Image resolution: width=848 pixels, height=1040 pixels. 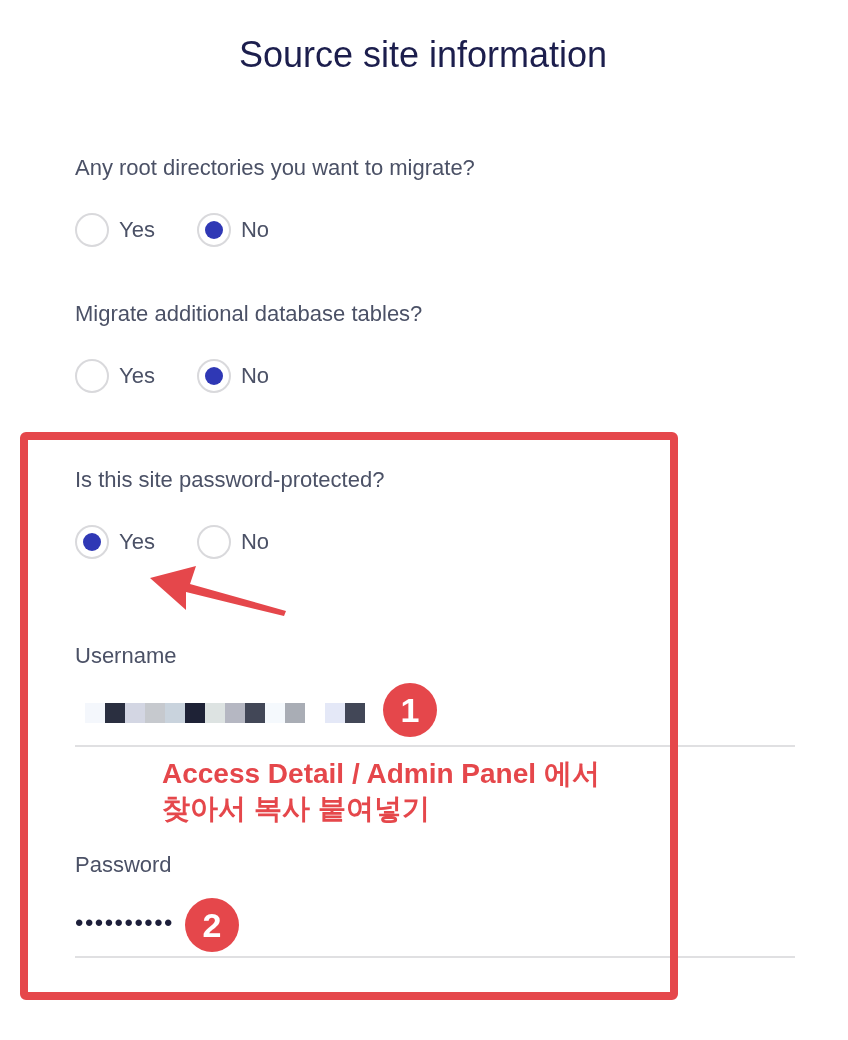 I want to click on question-label: Any root directories you want to migrate?, so click(x=275, y=168).